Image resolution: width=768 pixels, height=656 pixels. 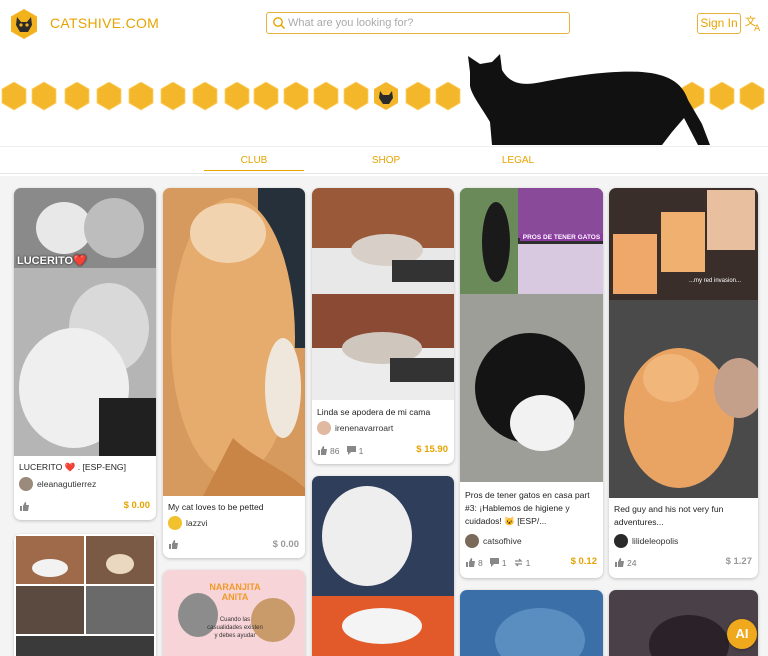 What do you see at coordinates (646, 541) in the screenshot?
I see `post-author: lilideleopolis` at bounding box center [646, 541].